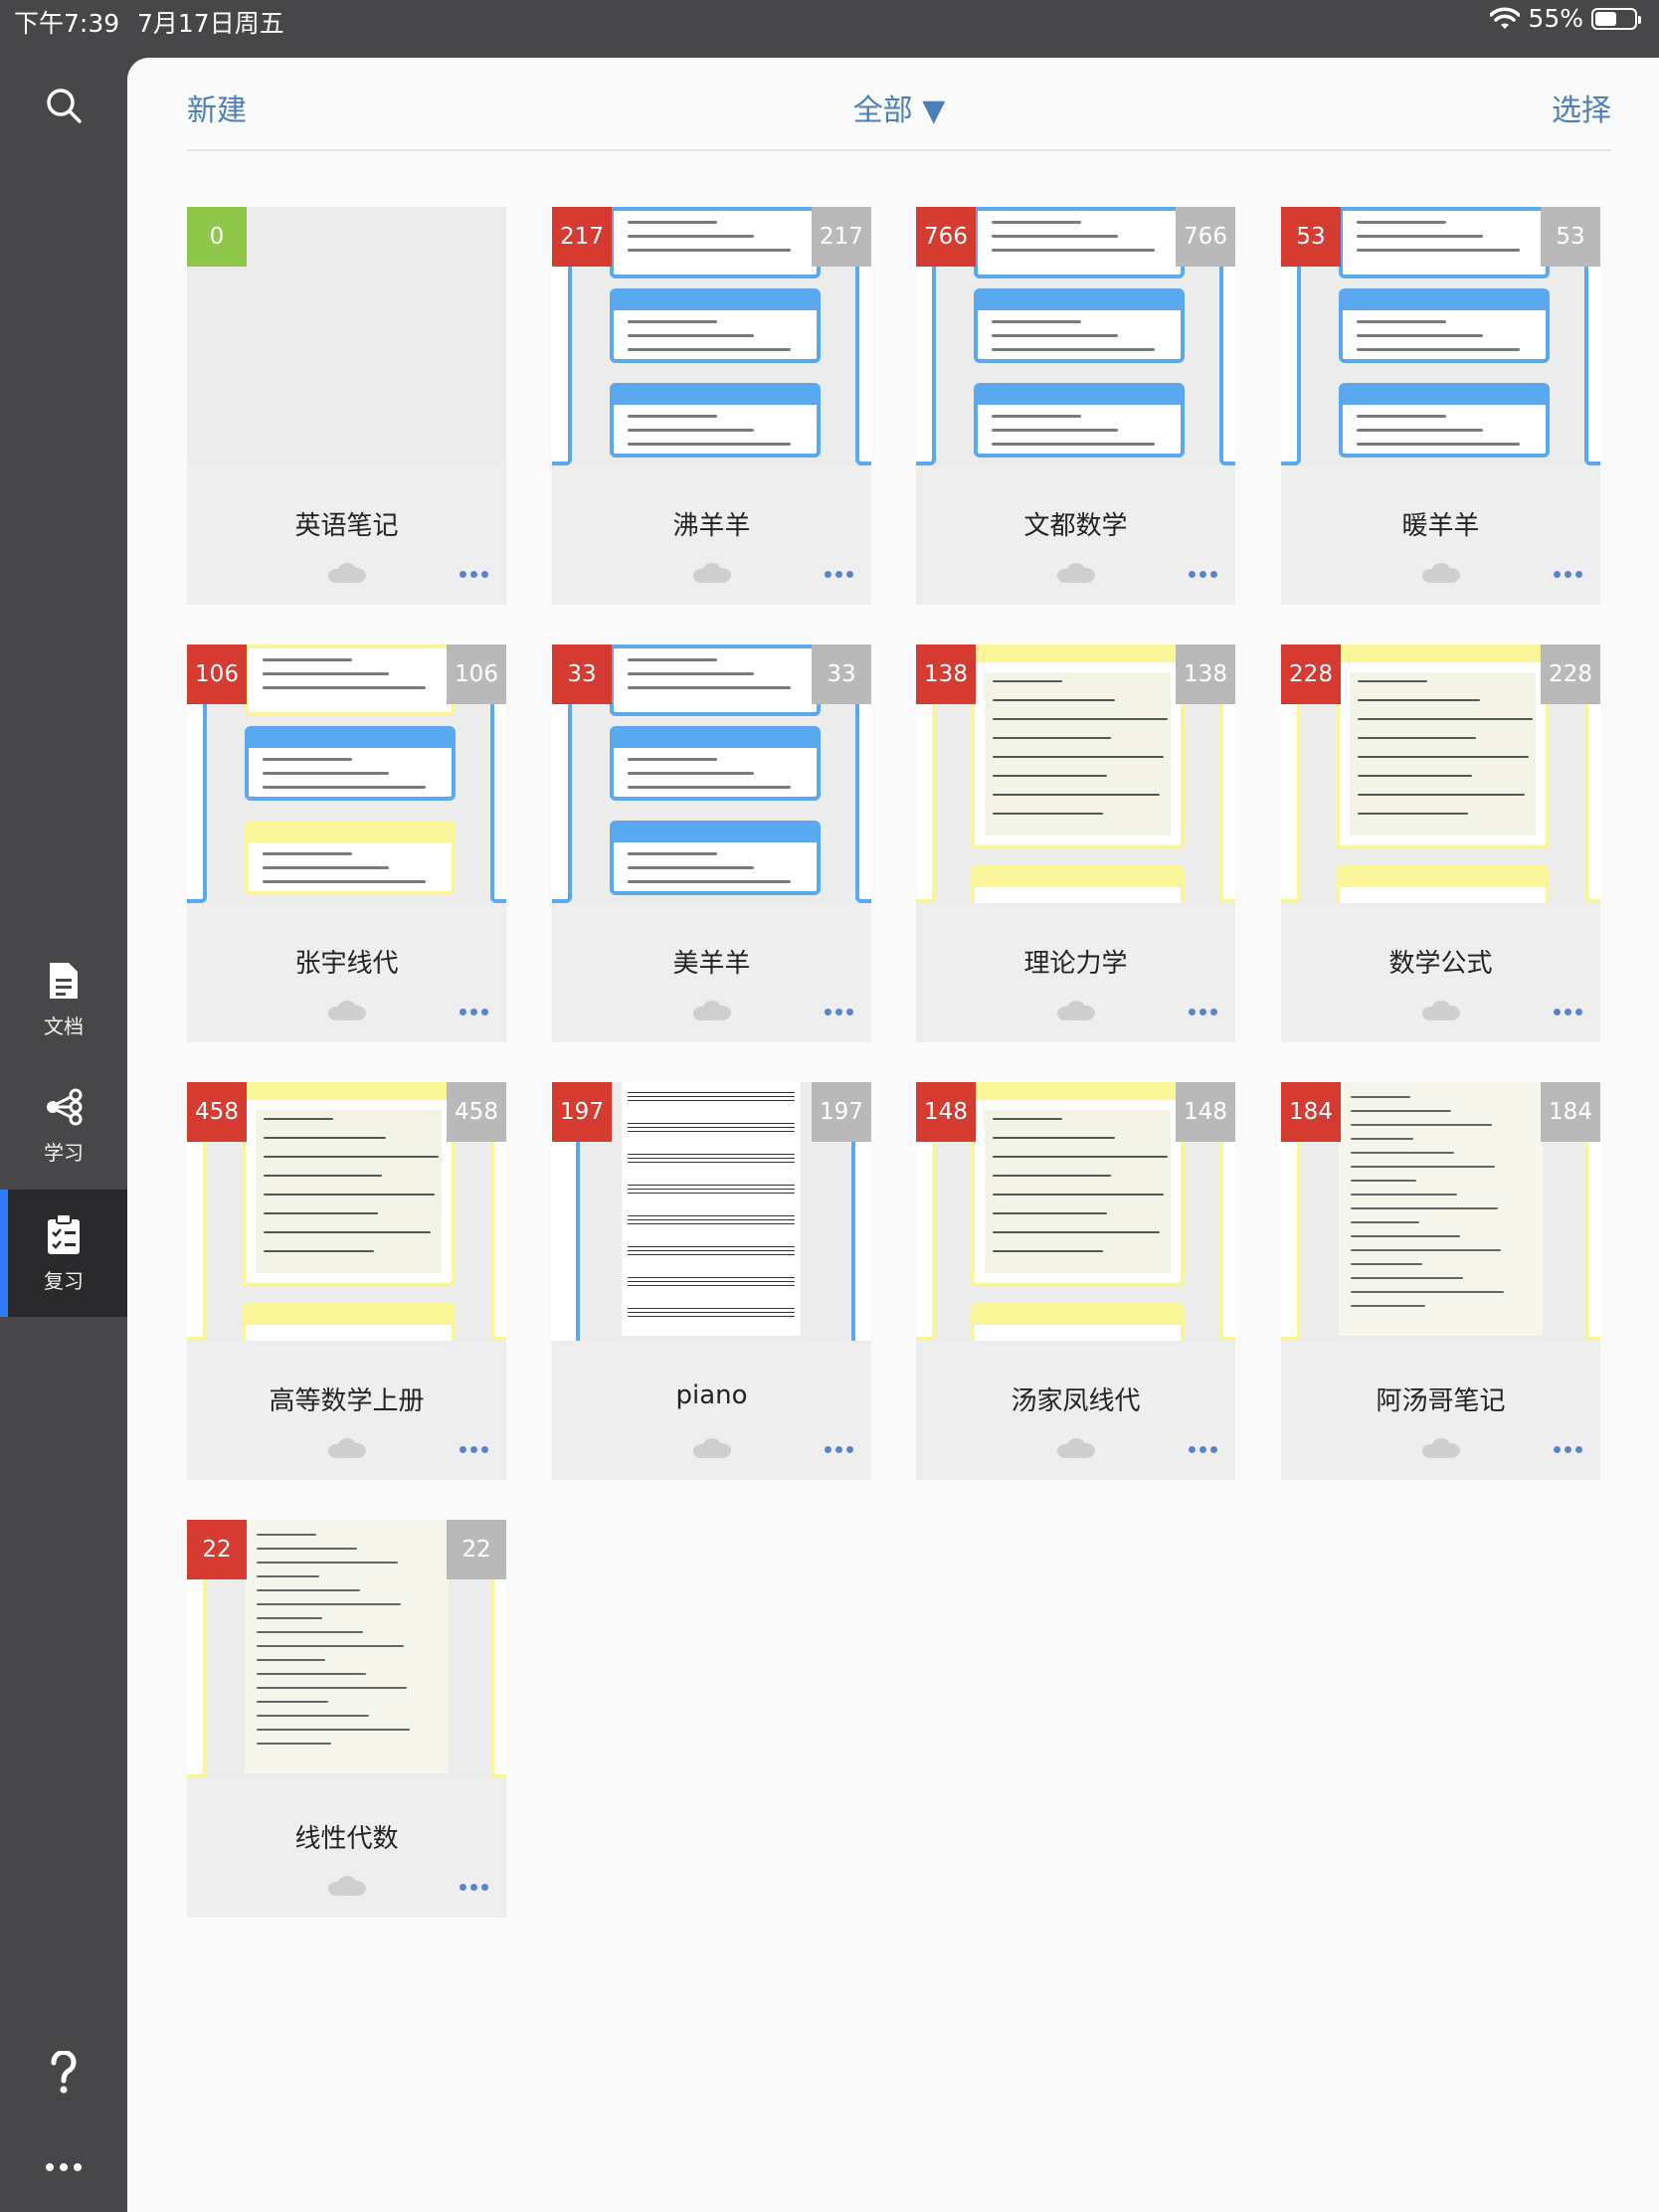  What do you see at coordinates (217, 1549) in the screenshot?
I see `review-count-badge: 22` at bounding box center [217, 1549].